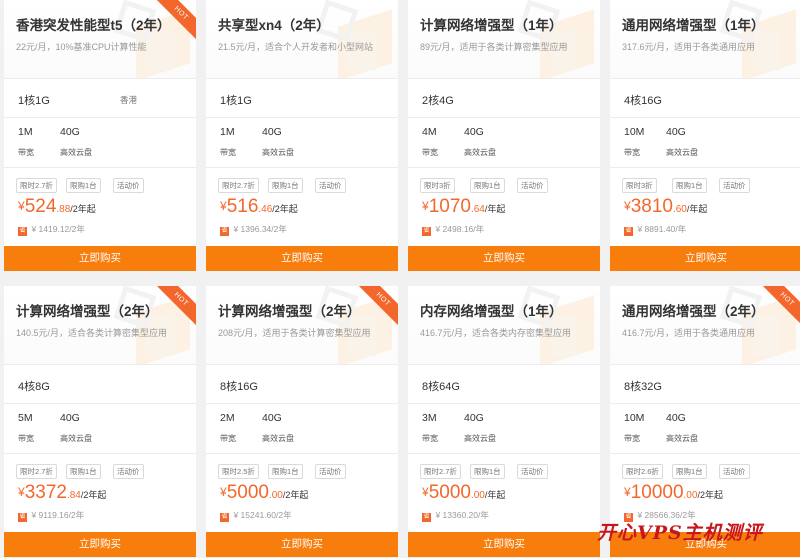  Describe the element at coordinates (643, 387) in the screenshot. I see `cpu-memory-spec: 8核32G` at that location.